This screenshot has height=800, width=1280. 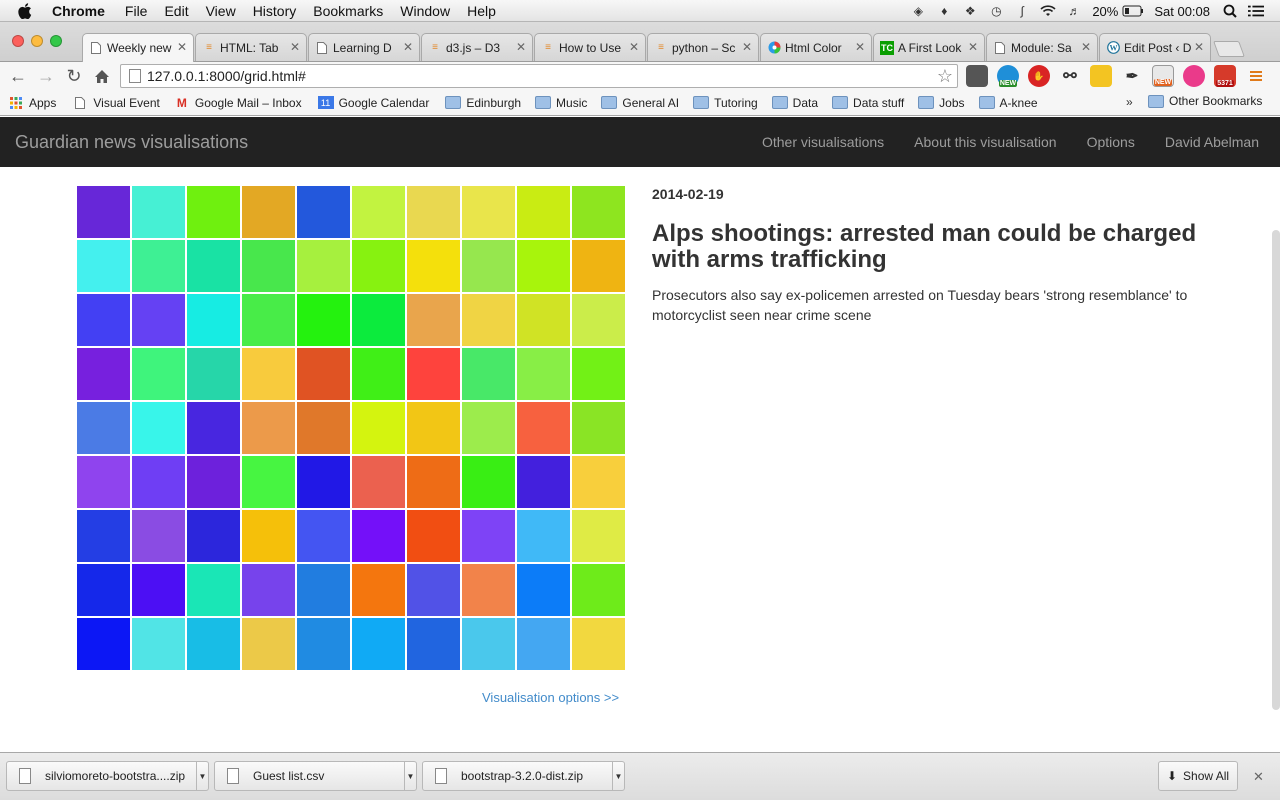 I want to click on menu-view: View, so click(x=221, y=11).